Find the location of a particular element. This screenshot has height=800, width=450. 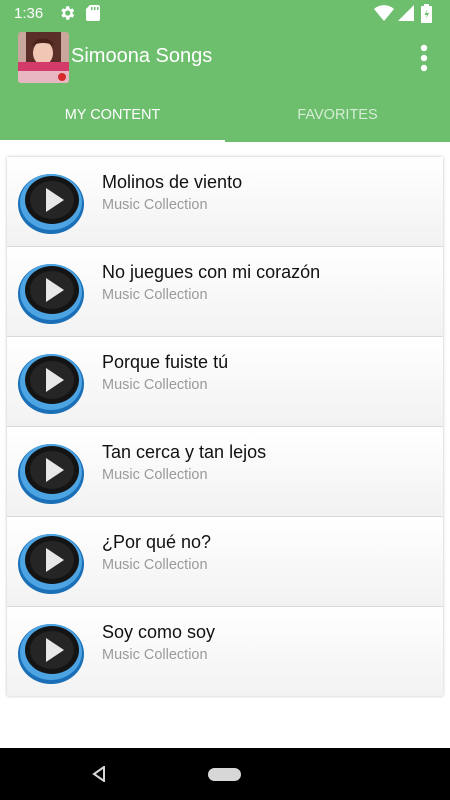

wifi-icon is located at coordinates (384, 13).